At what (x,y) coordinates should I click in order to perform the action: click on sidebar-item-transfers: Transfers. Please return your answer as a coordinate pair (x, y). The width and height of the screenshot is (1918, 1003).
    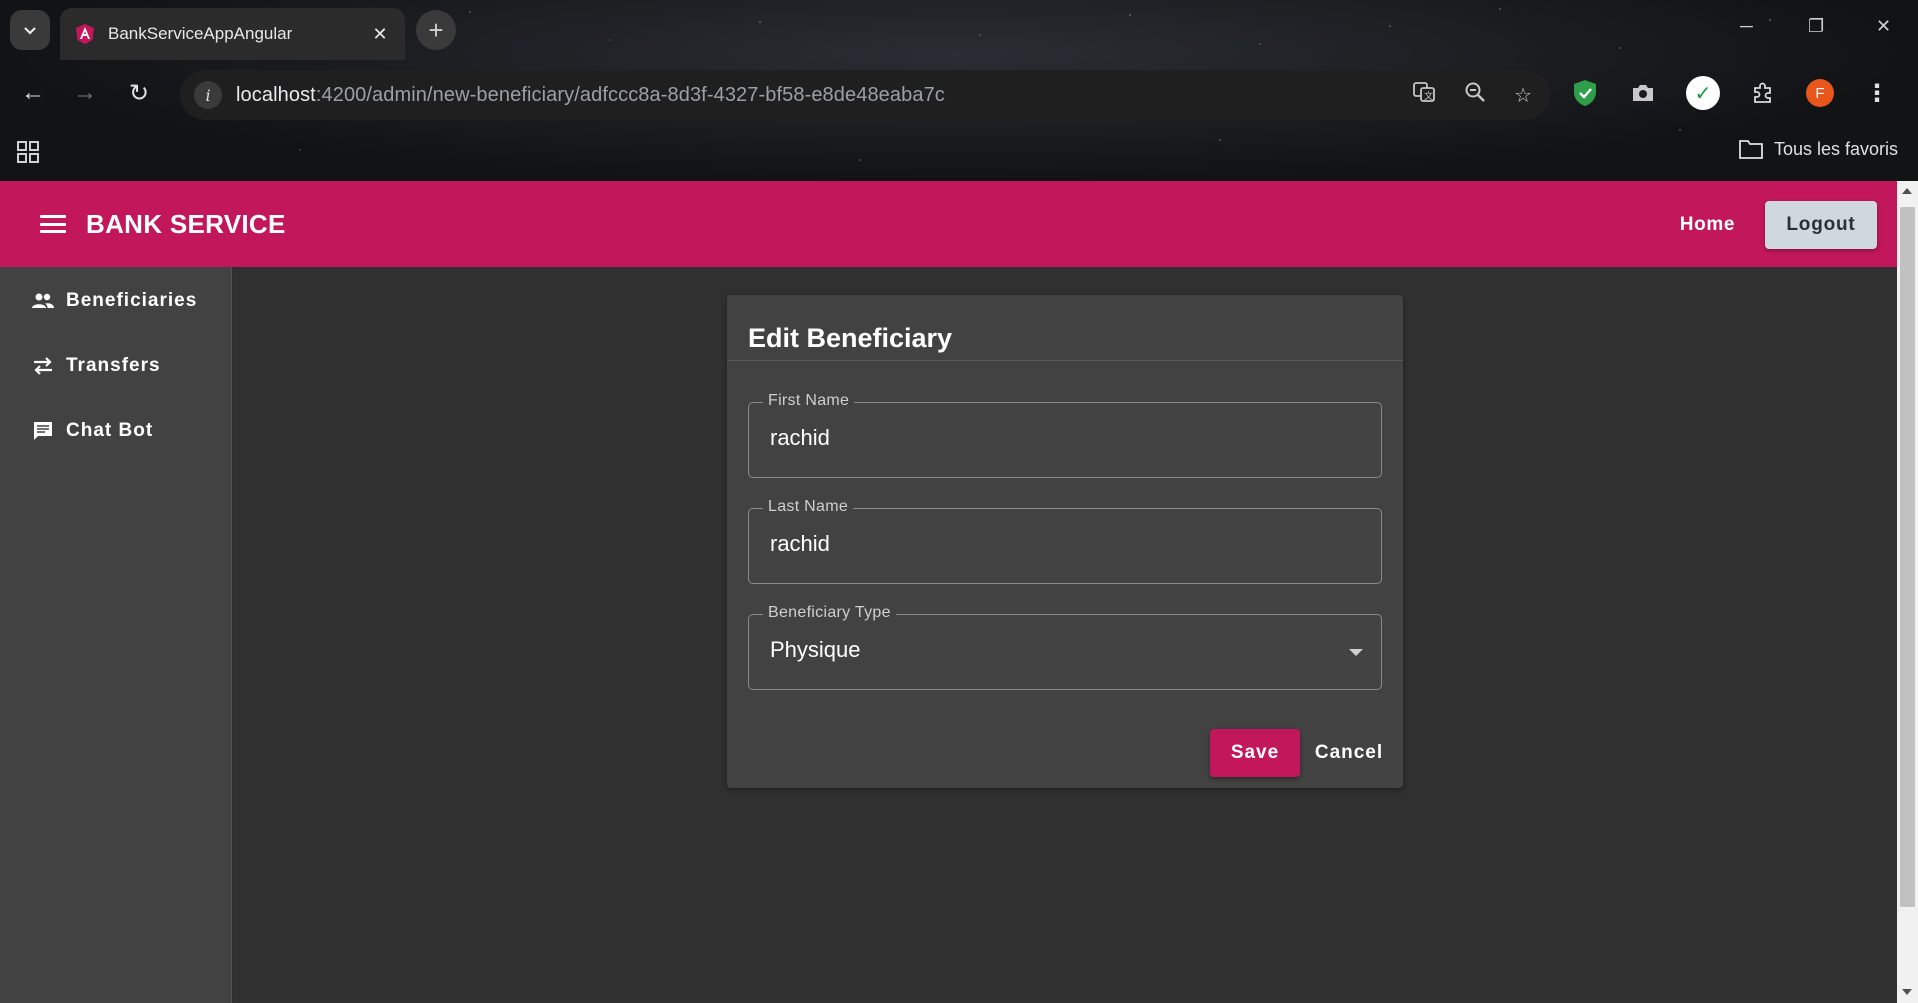
    Looking at the image, I should click on (116, 366).